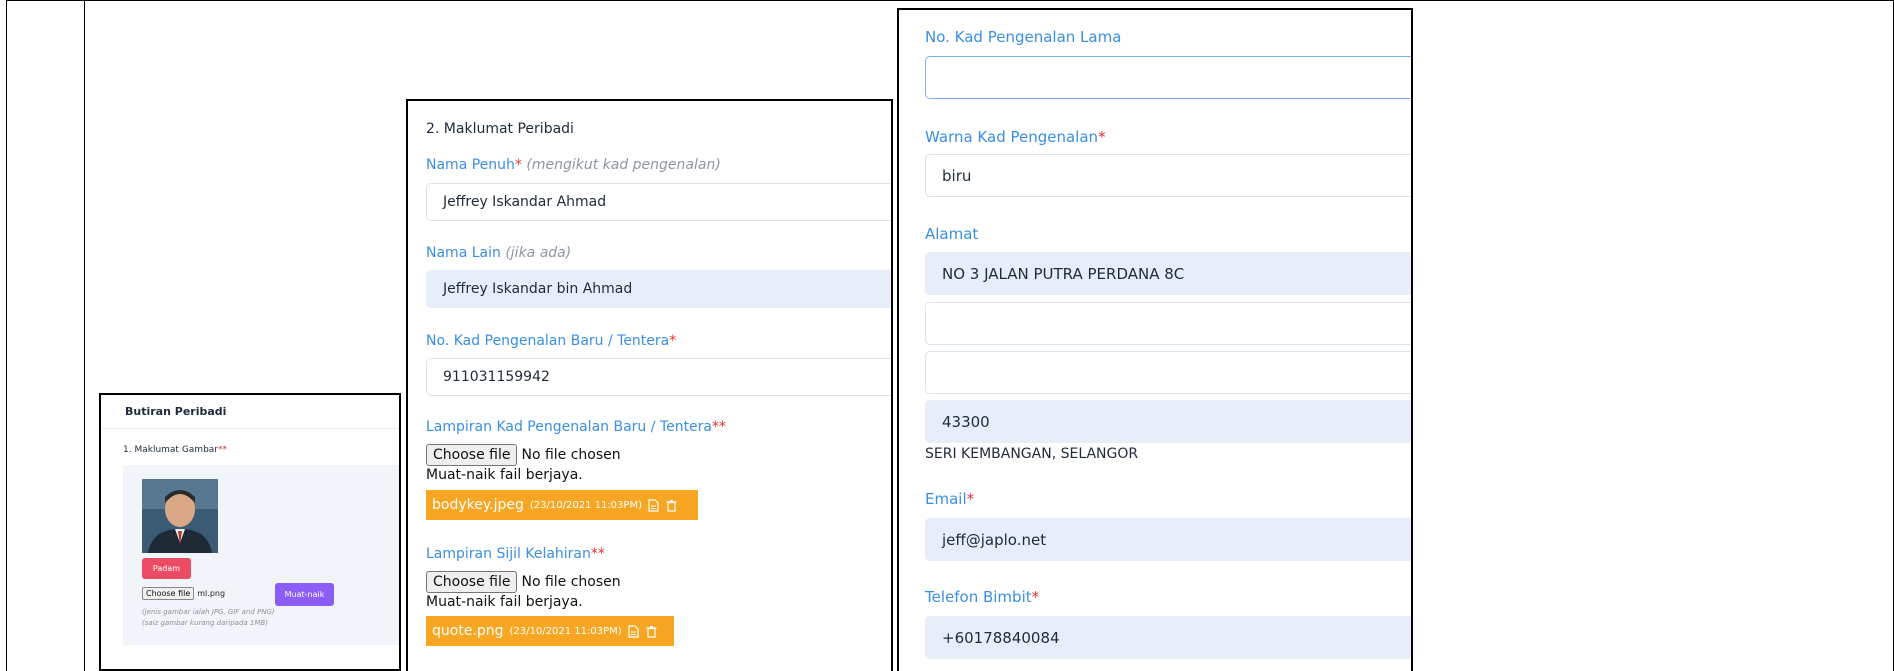 The width and height of the screenshot is (1894, 671). I want to click on birth-cert-file-tag: quote.png (23/10/2021 11:03PM), so click(550, 631).